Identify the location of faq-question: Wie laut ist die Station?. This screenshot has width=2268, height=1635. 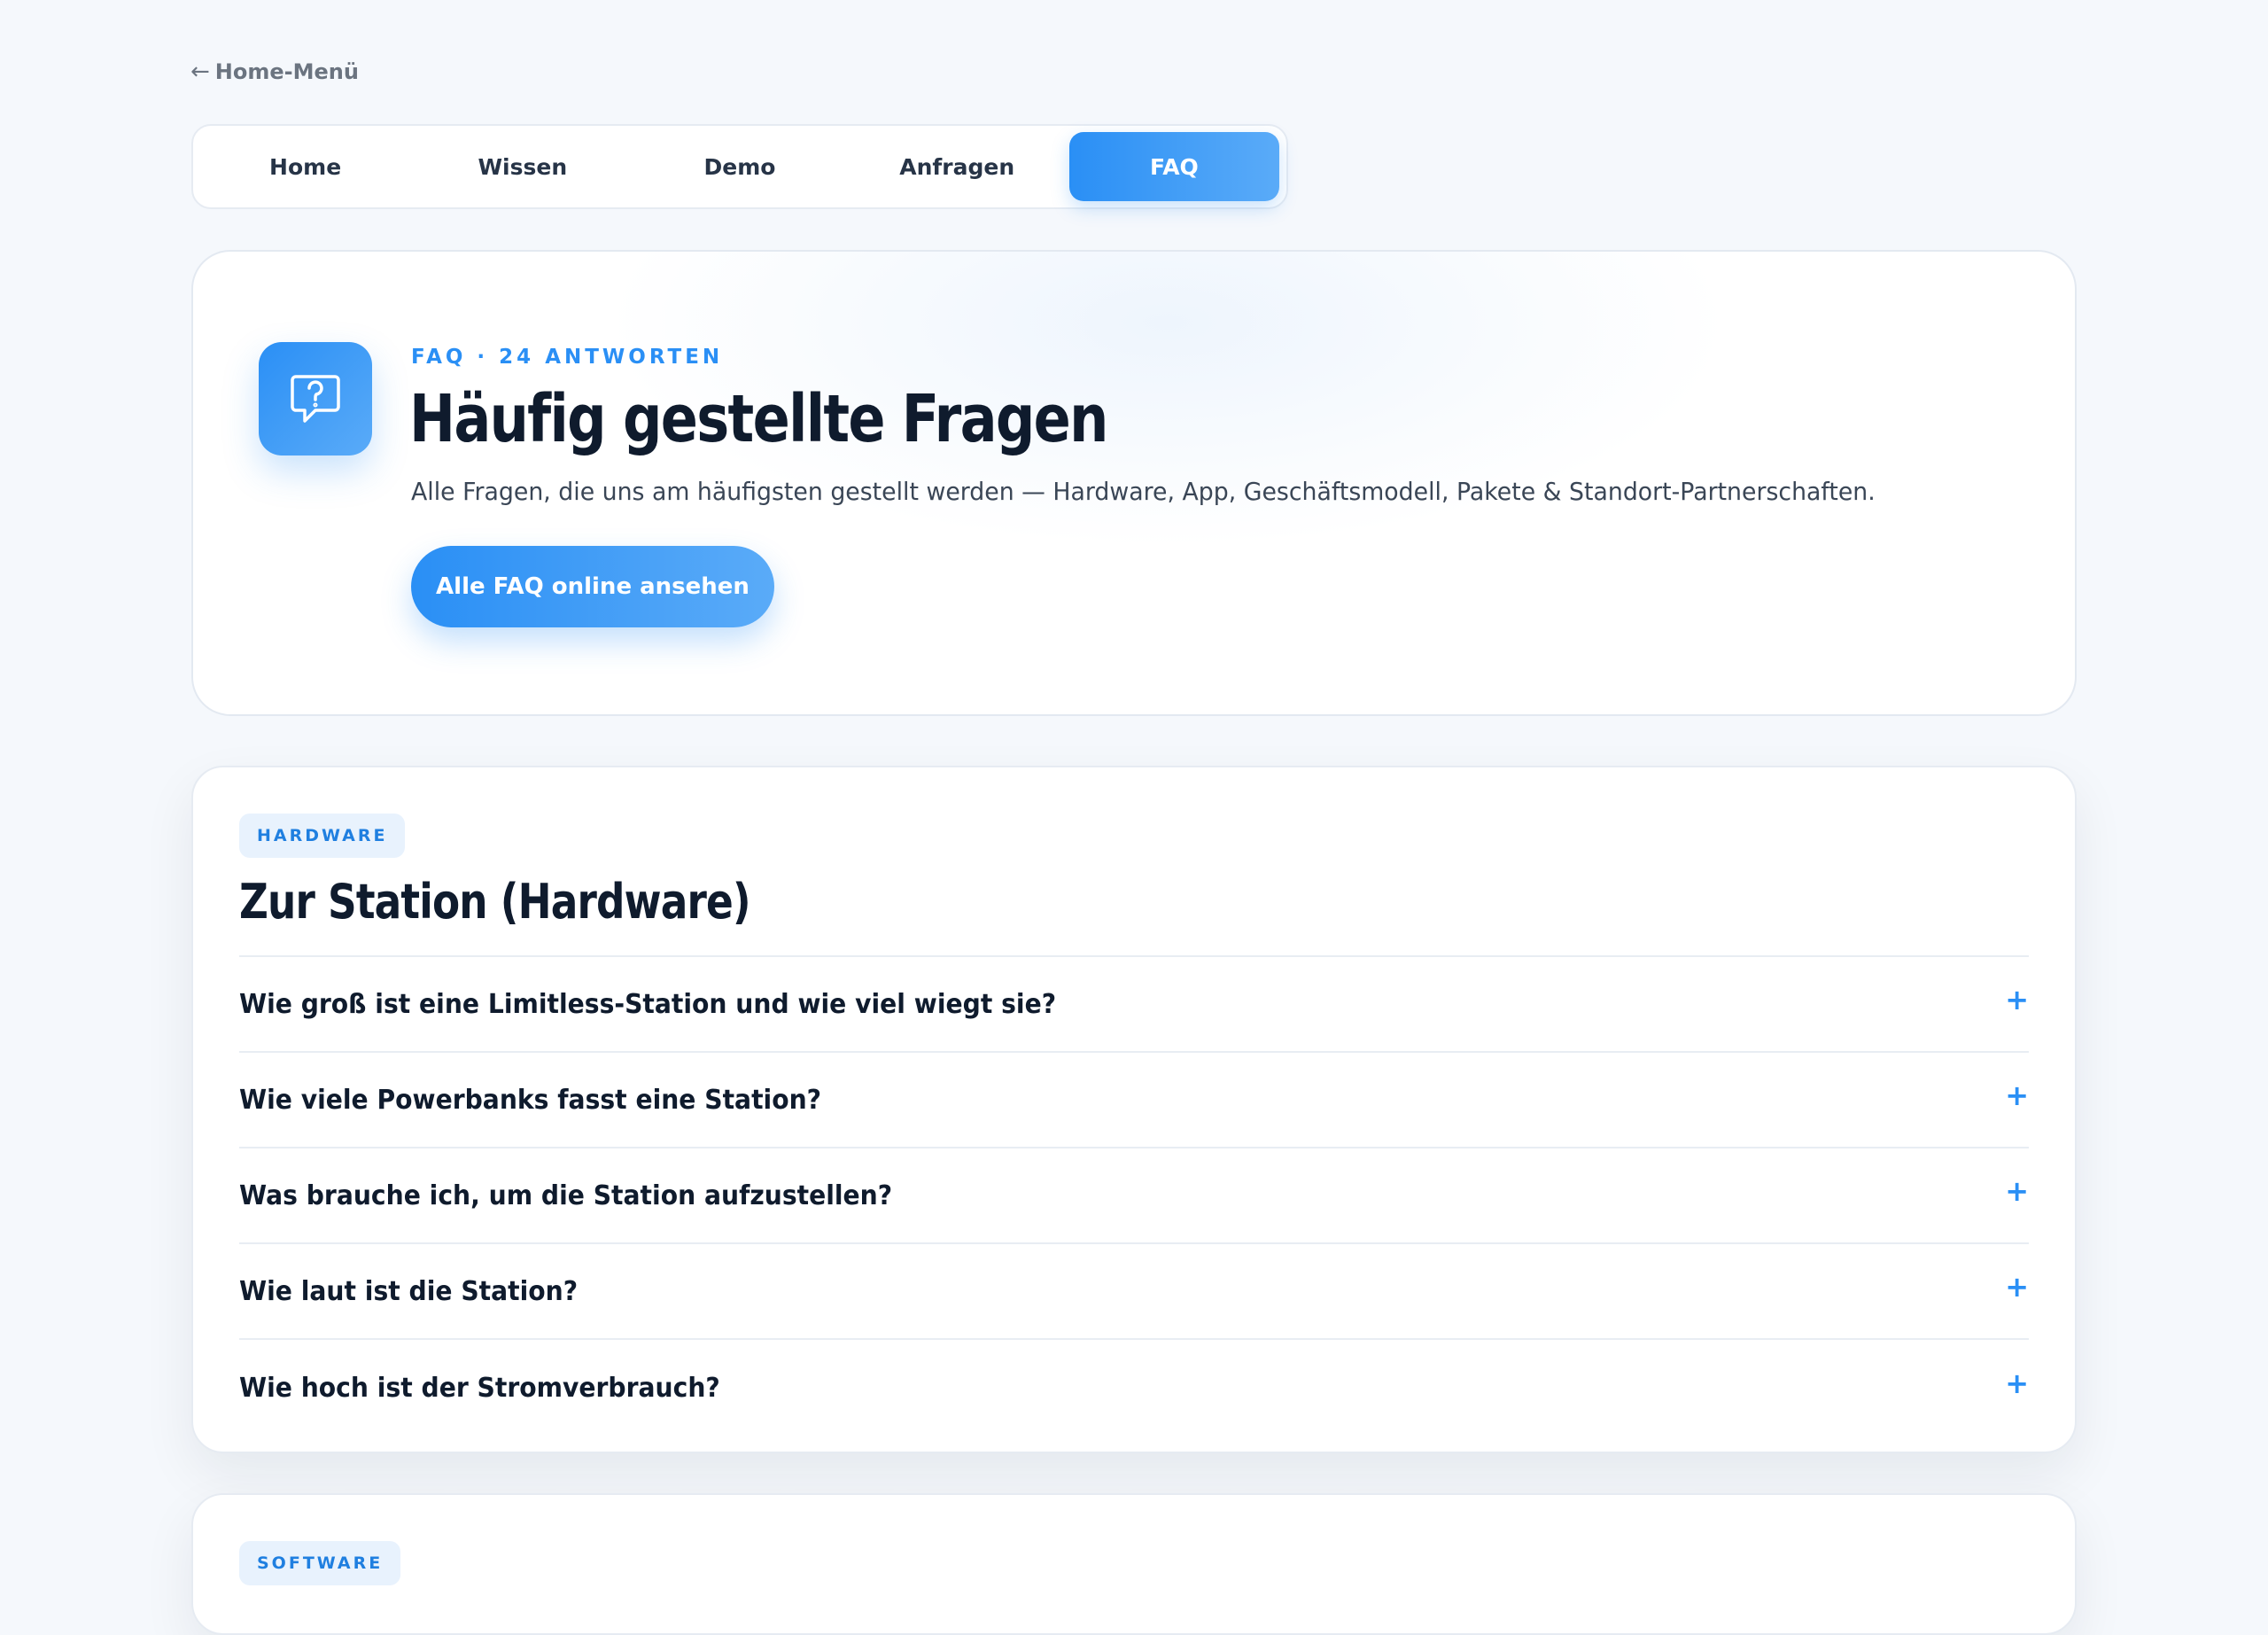
(409, 1291).